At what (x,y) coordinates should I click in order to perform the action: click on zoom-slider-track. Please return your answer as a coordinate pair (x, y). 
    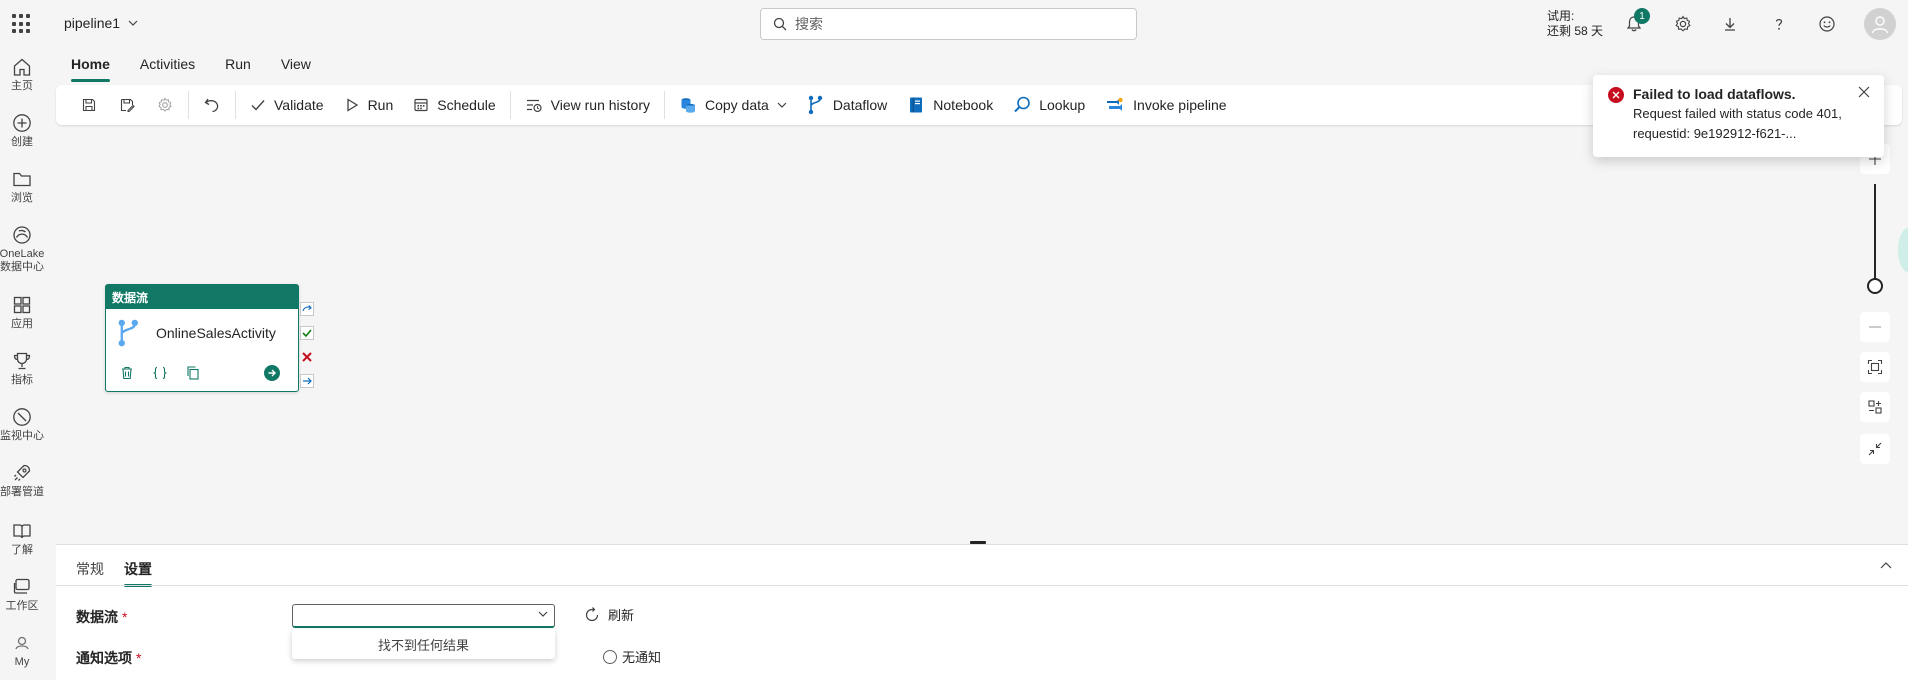
    Looking at the image, I should click on (1875, 234).